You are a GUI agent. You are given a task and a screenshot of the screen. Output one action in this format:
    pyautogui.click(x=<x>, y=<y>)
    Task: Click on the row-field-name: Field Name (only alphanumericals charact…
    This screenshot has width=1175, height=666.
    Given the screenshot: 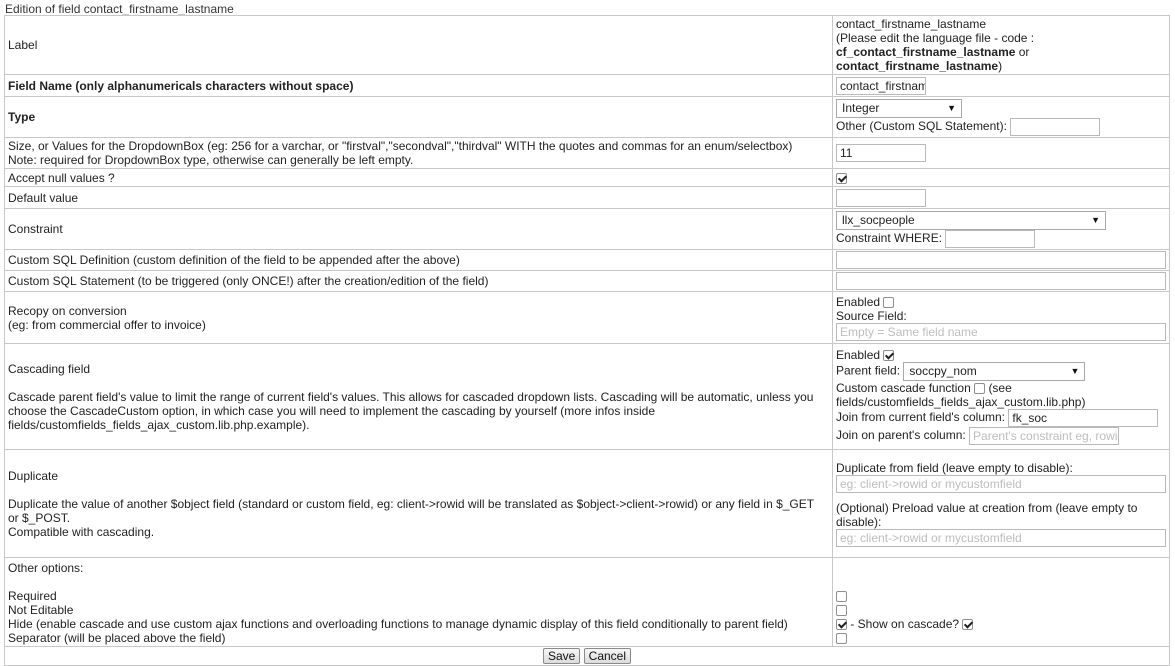 What is the action you would take?
    pyautogui.click(x=587, y=85)
    